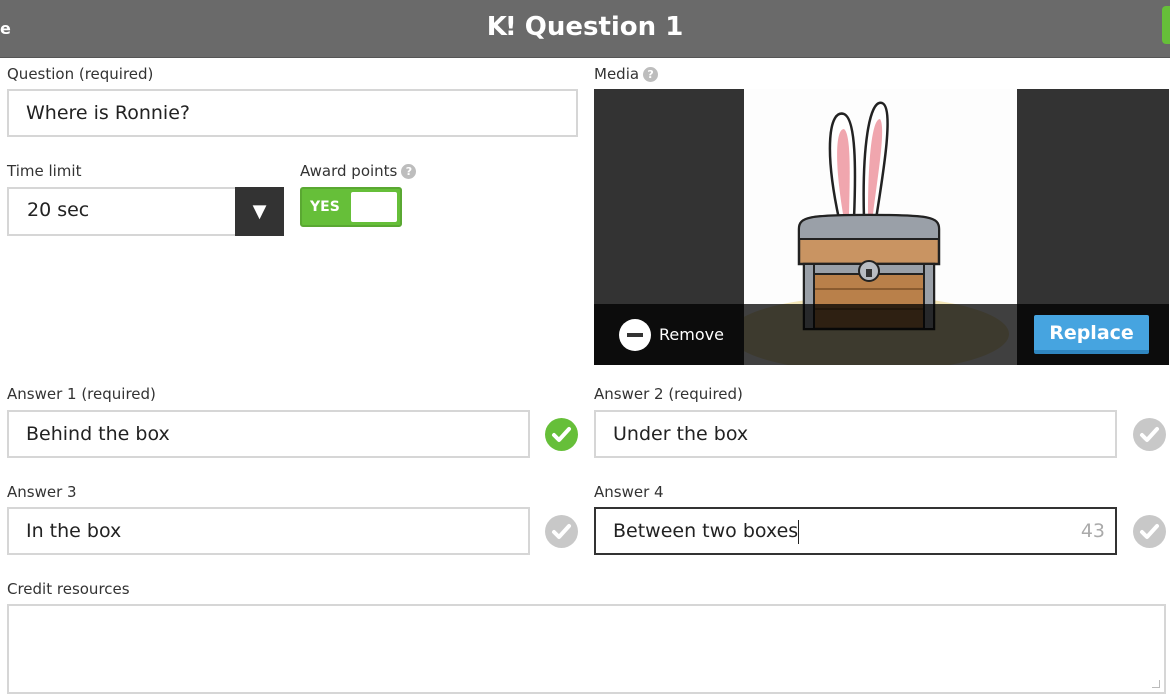 The image size is (1170, 700). What do you see at coordinates (881, 334) in the screenshot?
I see `media-actions-bar: Remove Replace` at bounding box center [881, 334].